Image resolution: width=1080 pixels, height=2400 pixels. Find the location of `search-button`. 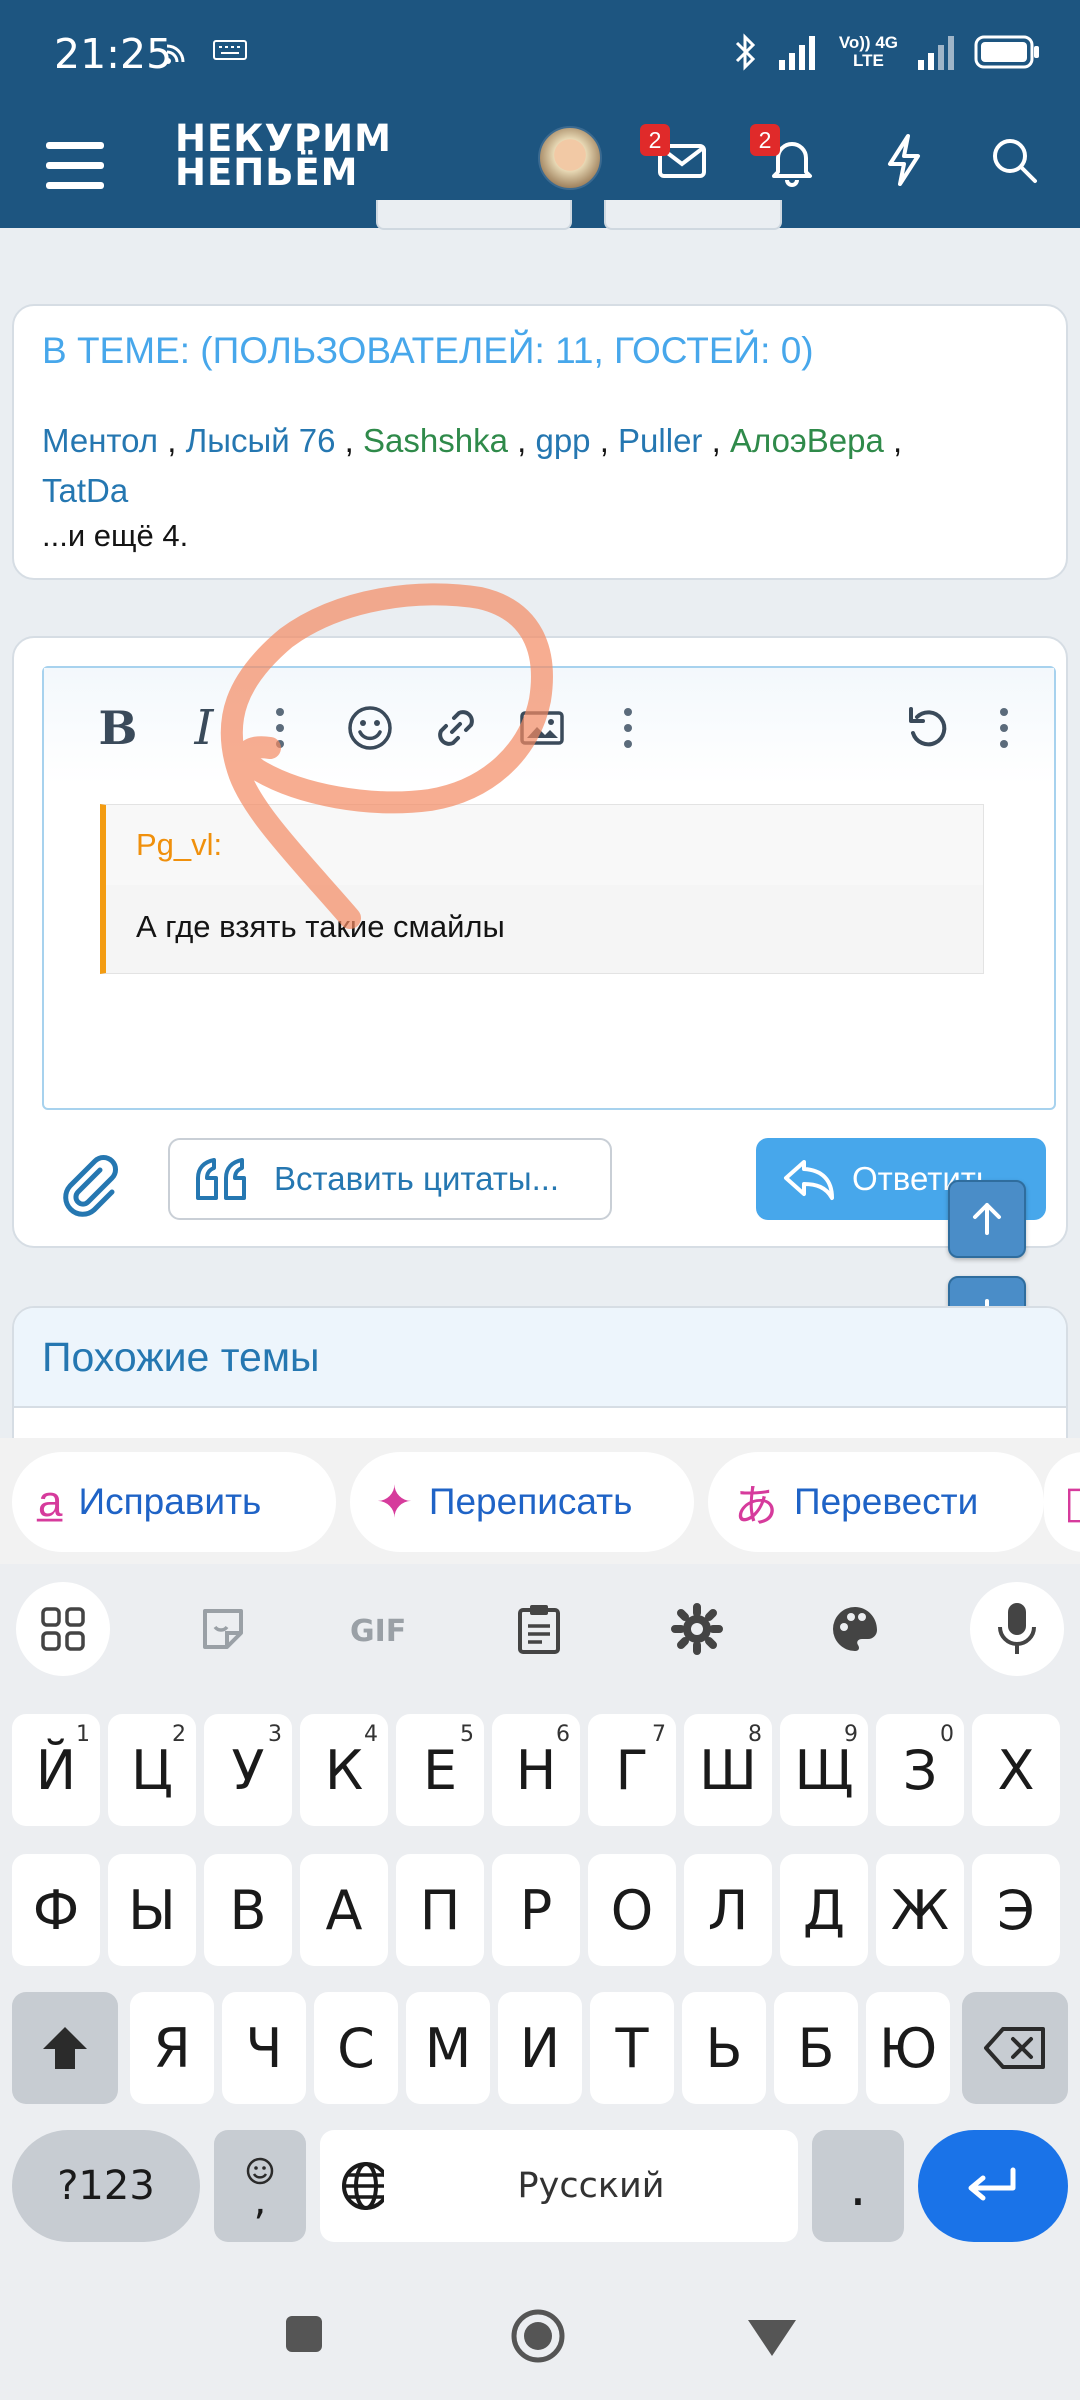

search-button is located at coordinates (1014, 160).